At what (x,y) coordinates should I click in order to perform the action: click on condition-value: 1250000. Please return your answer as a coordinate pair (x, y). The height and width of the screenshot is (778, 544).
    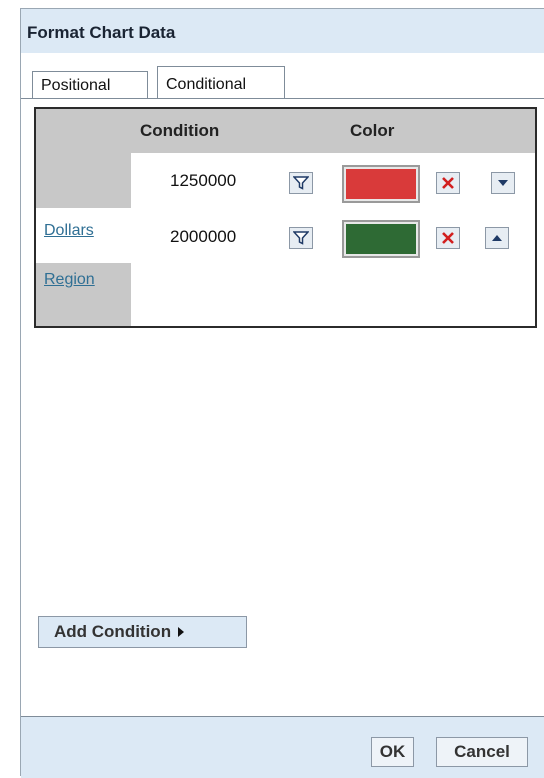
    Looking at the image, I should click on (203, 180).